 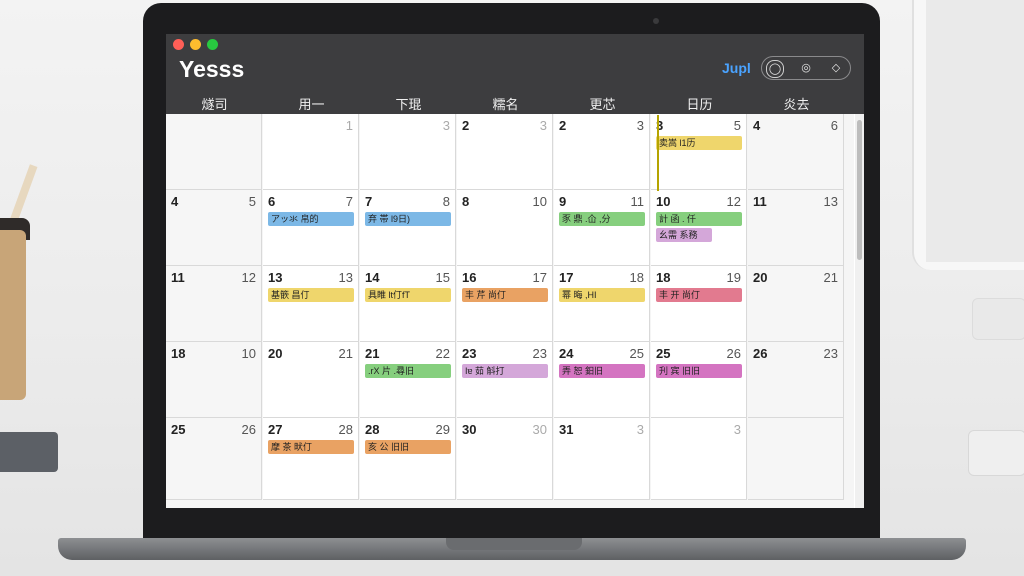 I want to click on day-number: 31, so click(x=566, y=429).